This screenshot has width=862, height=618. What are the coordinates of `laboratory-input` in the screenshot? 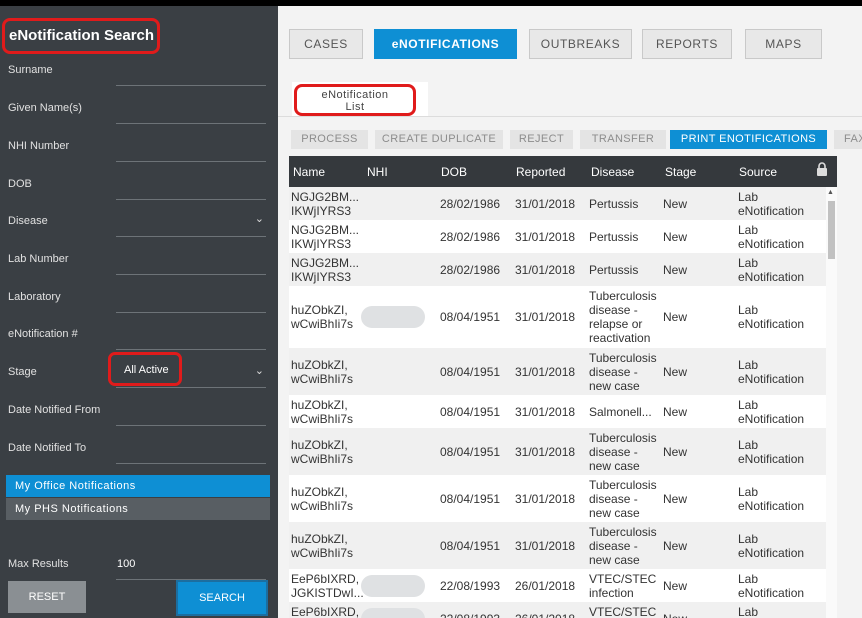 It's located at (191, 312).